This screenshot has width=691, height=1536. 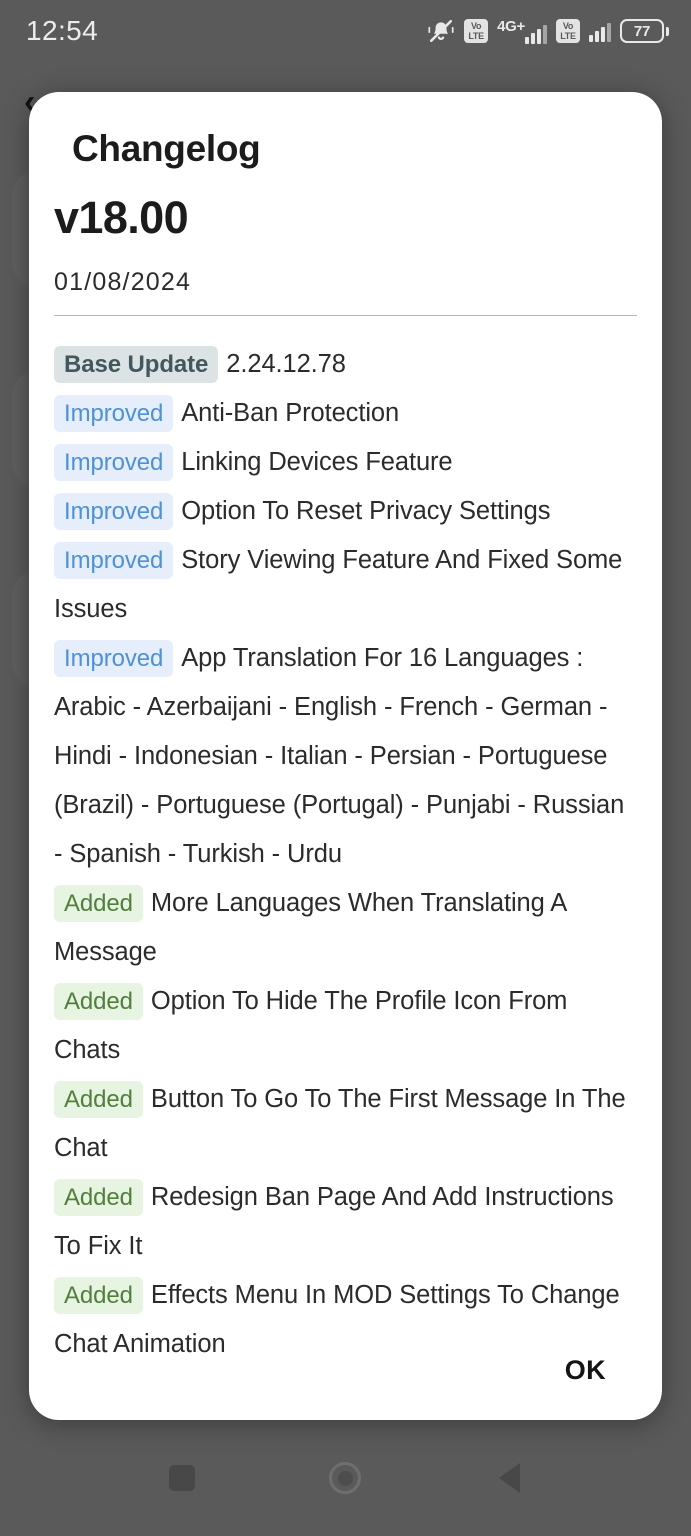 I want to click on changelog-entry: Improved Option To Reset Privacy Settings, so click(x=345, y=511).